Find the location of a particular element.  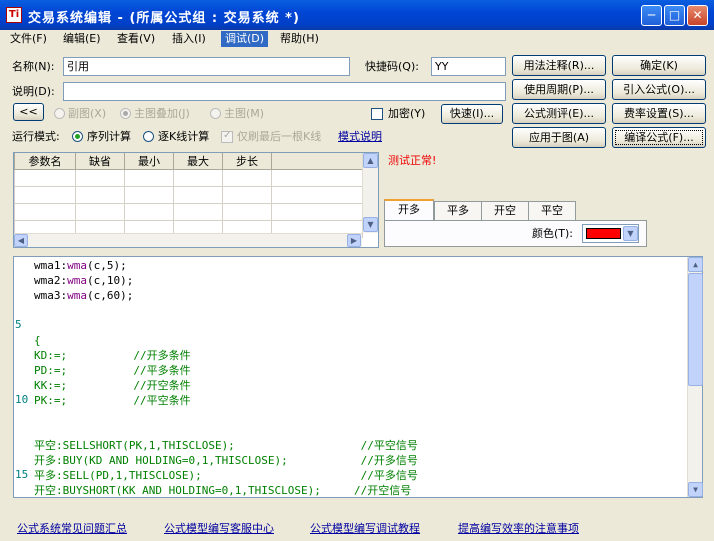

param-max-header: 最大 is located at coordinates (198, 161).